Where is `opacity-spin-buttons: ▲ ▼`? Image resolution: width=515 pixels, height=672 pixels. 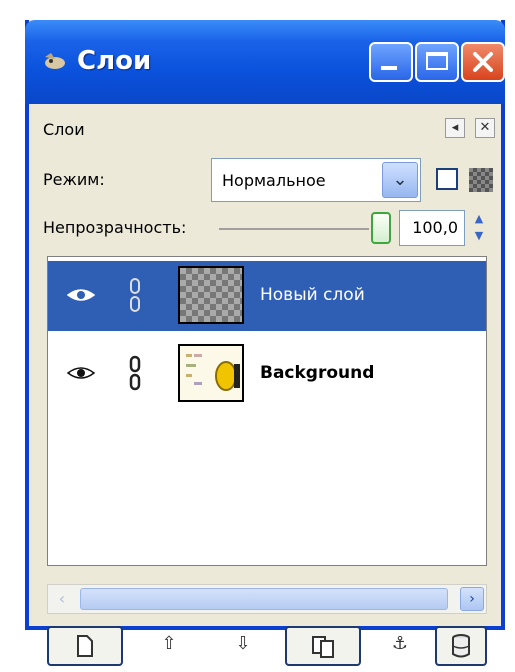
opacity-spin-buttons: ▲ ▼ is located at coordinates (479, 228).